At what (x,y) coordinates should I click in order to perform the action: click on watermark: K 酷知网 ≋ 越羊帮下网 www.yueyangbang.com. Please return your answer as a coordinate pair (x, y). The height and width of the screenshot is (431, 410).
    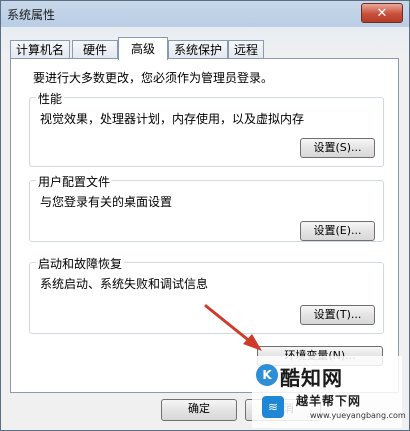
    Looking at the image, I should click on (329, 392).